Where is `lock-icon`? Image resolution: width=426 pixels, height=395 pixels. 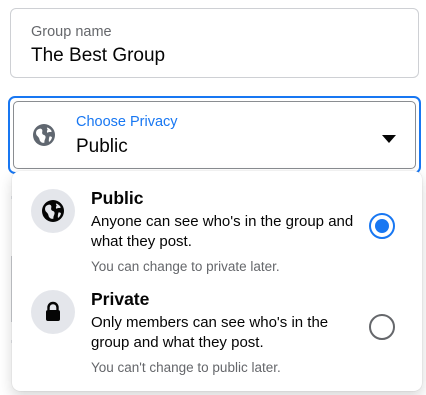
lock-icon is located at coordinates (53, 311).